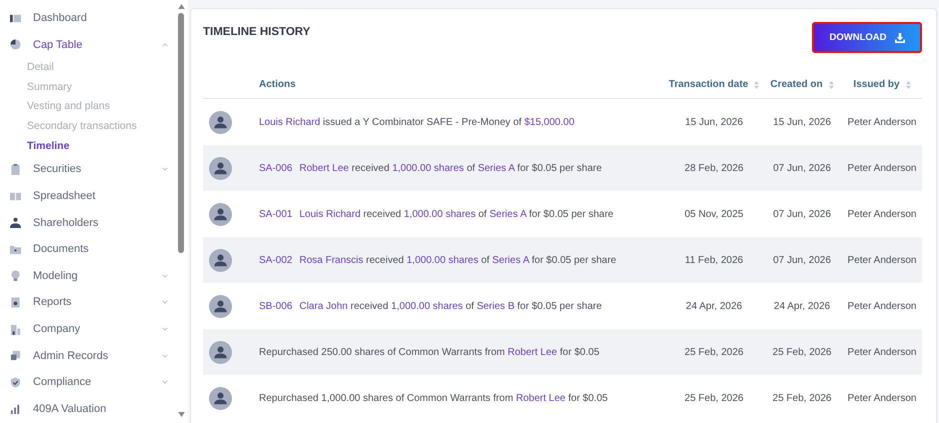 This screenshot has width=939, height=423. I want to click on report-icon, so click(15, 302).